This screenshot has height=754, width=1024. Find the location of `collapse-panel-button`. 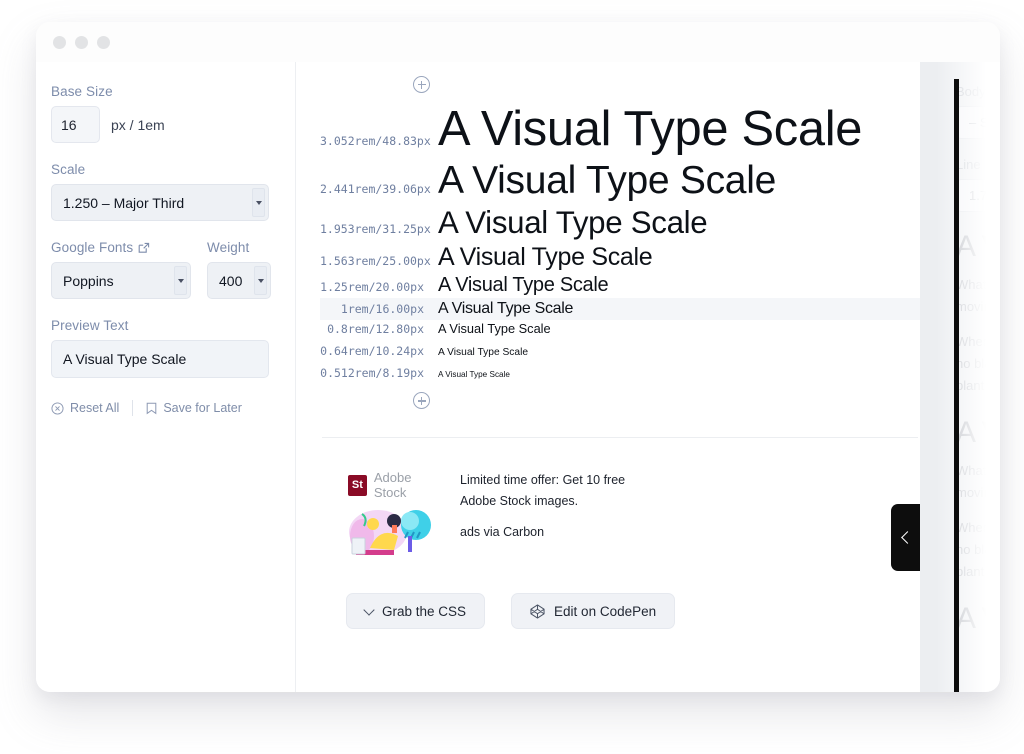

collapse-panel-button is located at coordinates (905, 537).